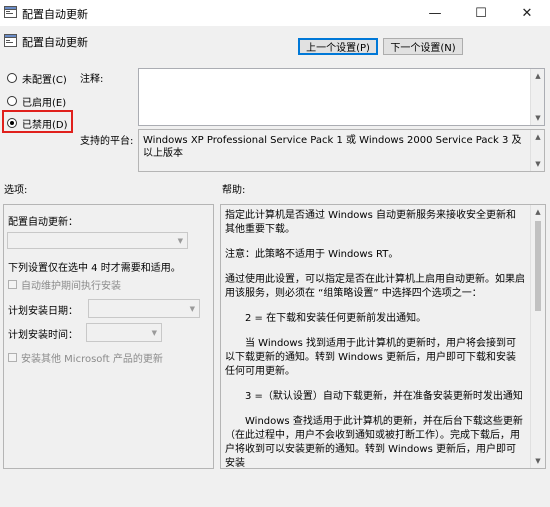 The width and height of the screenshot is (550, 507). What do you see at coordinates (55, 42) in the screenshot?
I see `policy-name: 配置自动更新` at bounding box center [55, 42].